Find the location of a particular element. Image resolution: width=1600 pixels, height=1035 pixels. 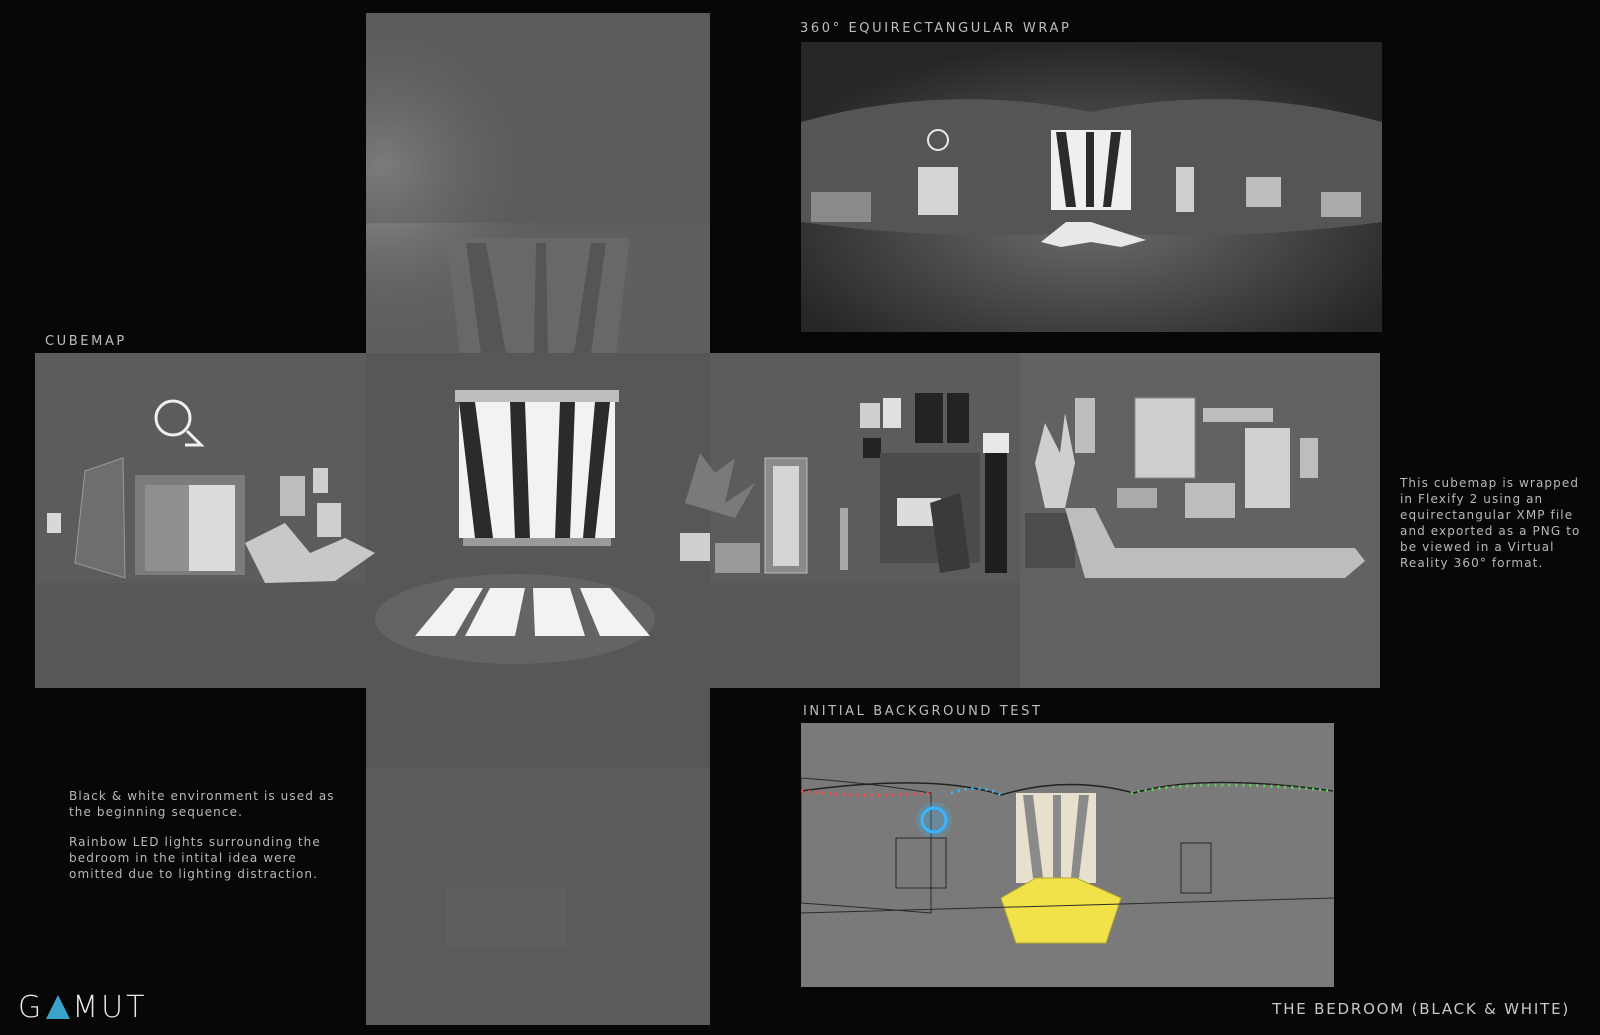

logo-text-right: MUT is located at coordinates (110, 1007).